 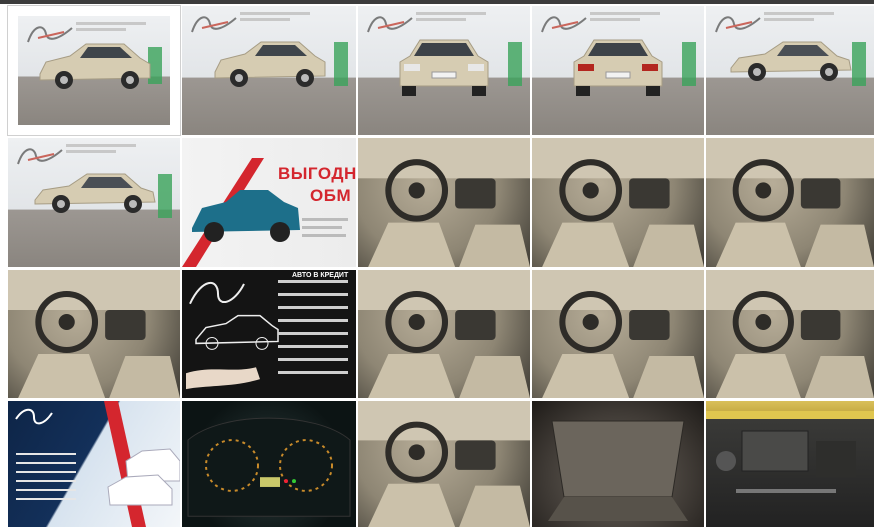 I want to click on thumb-left-side, so click(x=94, y=202).